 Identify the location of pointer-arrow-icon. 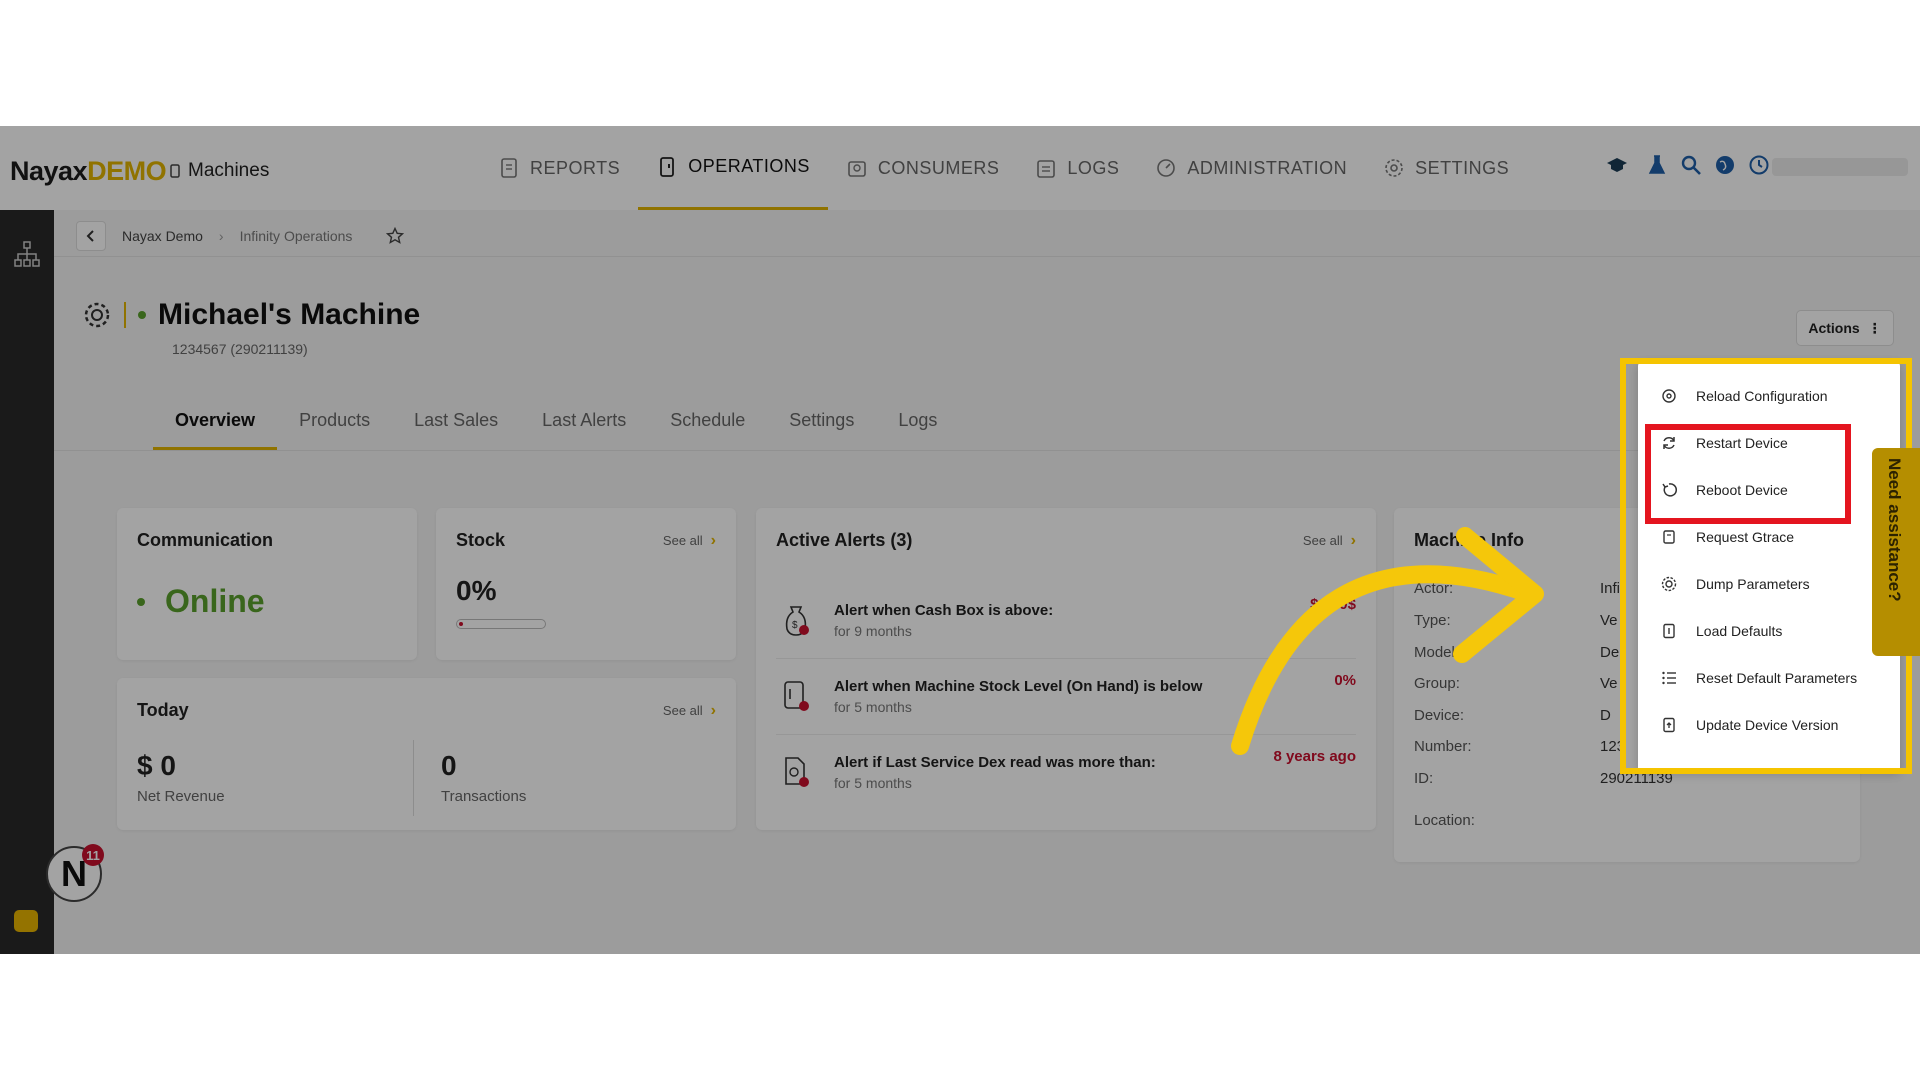
(1387, 641).